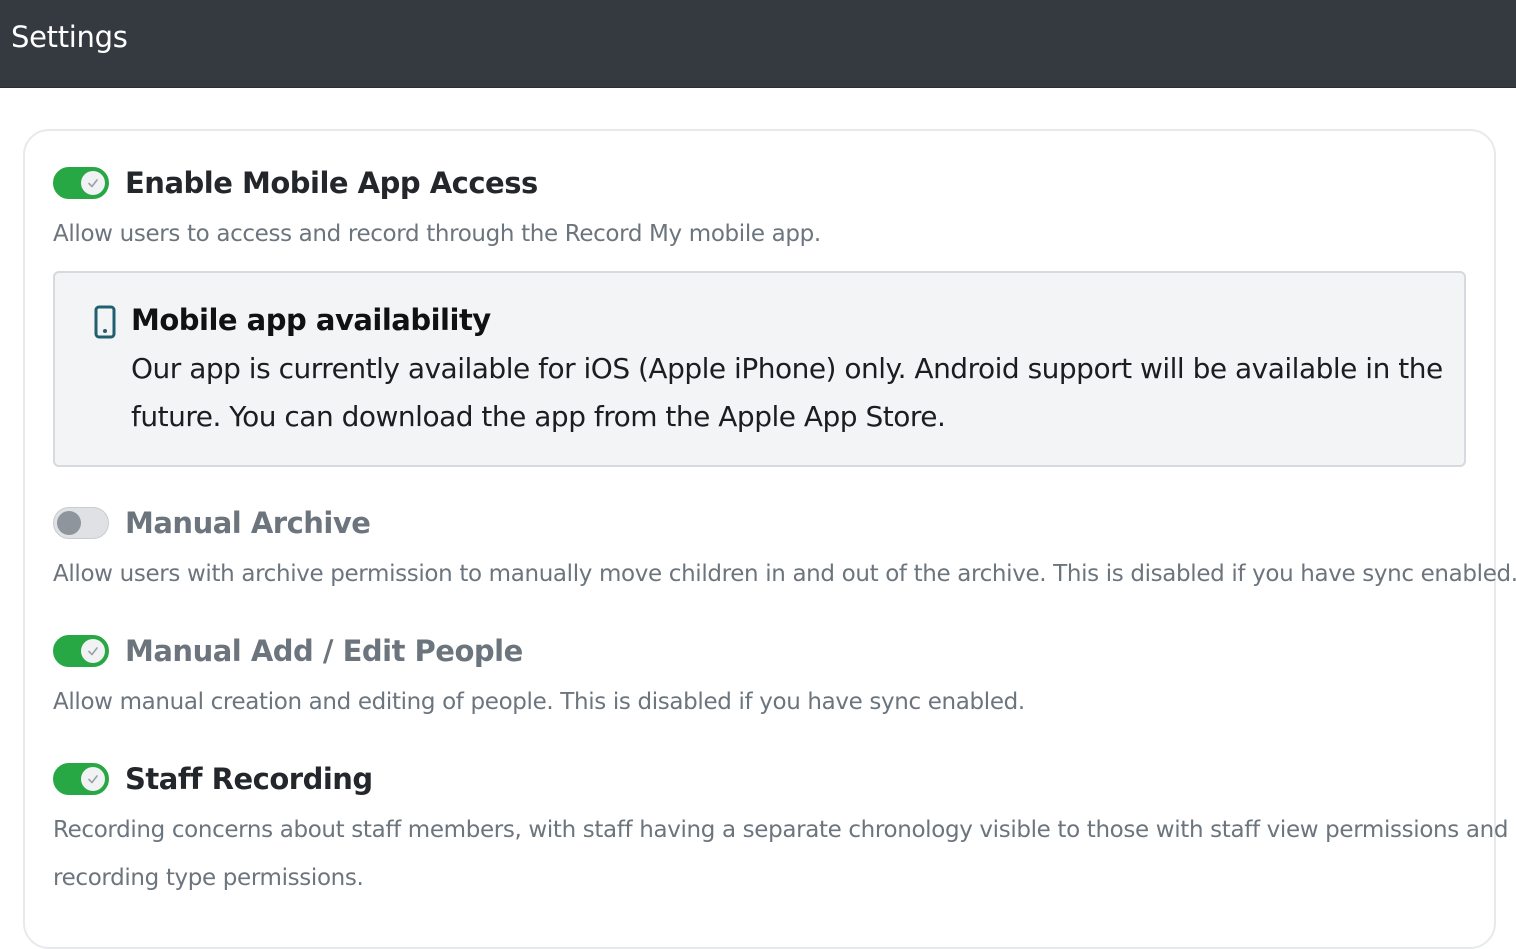 The height and width of the screenshot is (949, 1516). I want to click on top-bar: Settings, so click(758, 44).